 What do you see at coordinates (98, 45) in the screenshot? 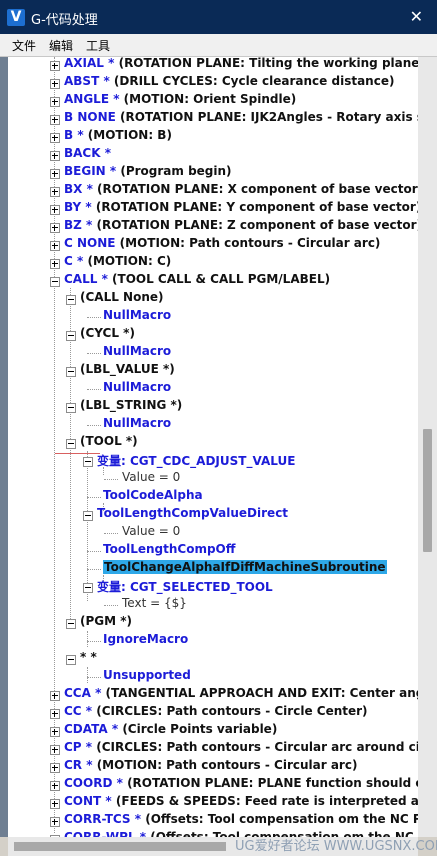
I see `menu-tools: 工具` at bounding box center [98, 45].